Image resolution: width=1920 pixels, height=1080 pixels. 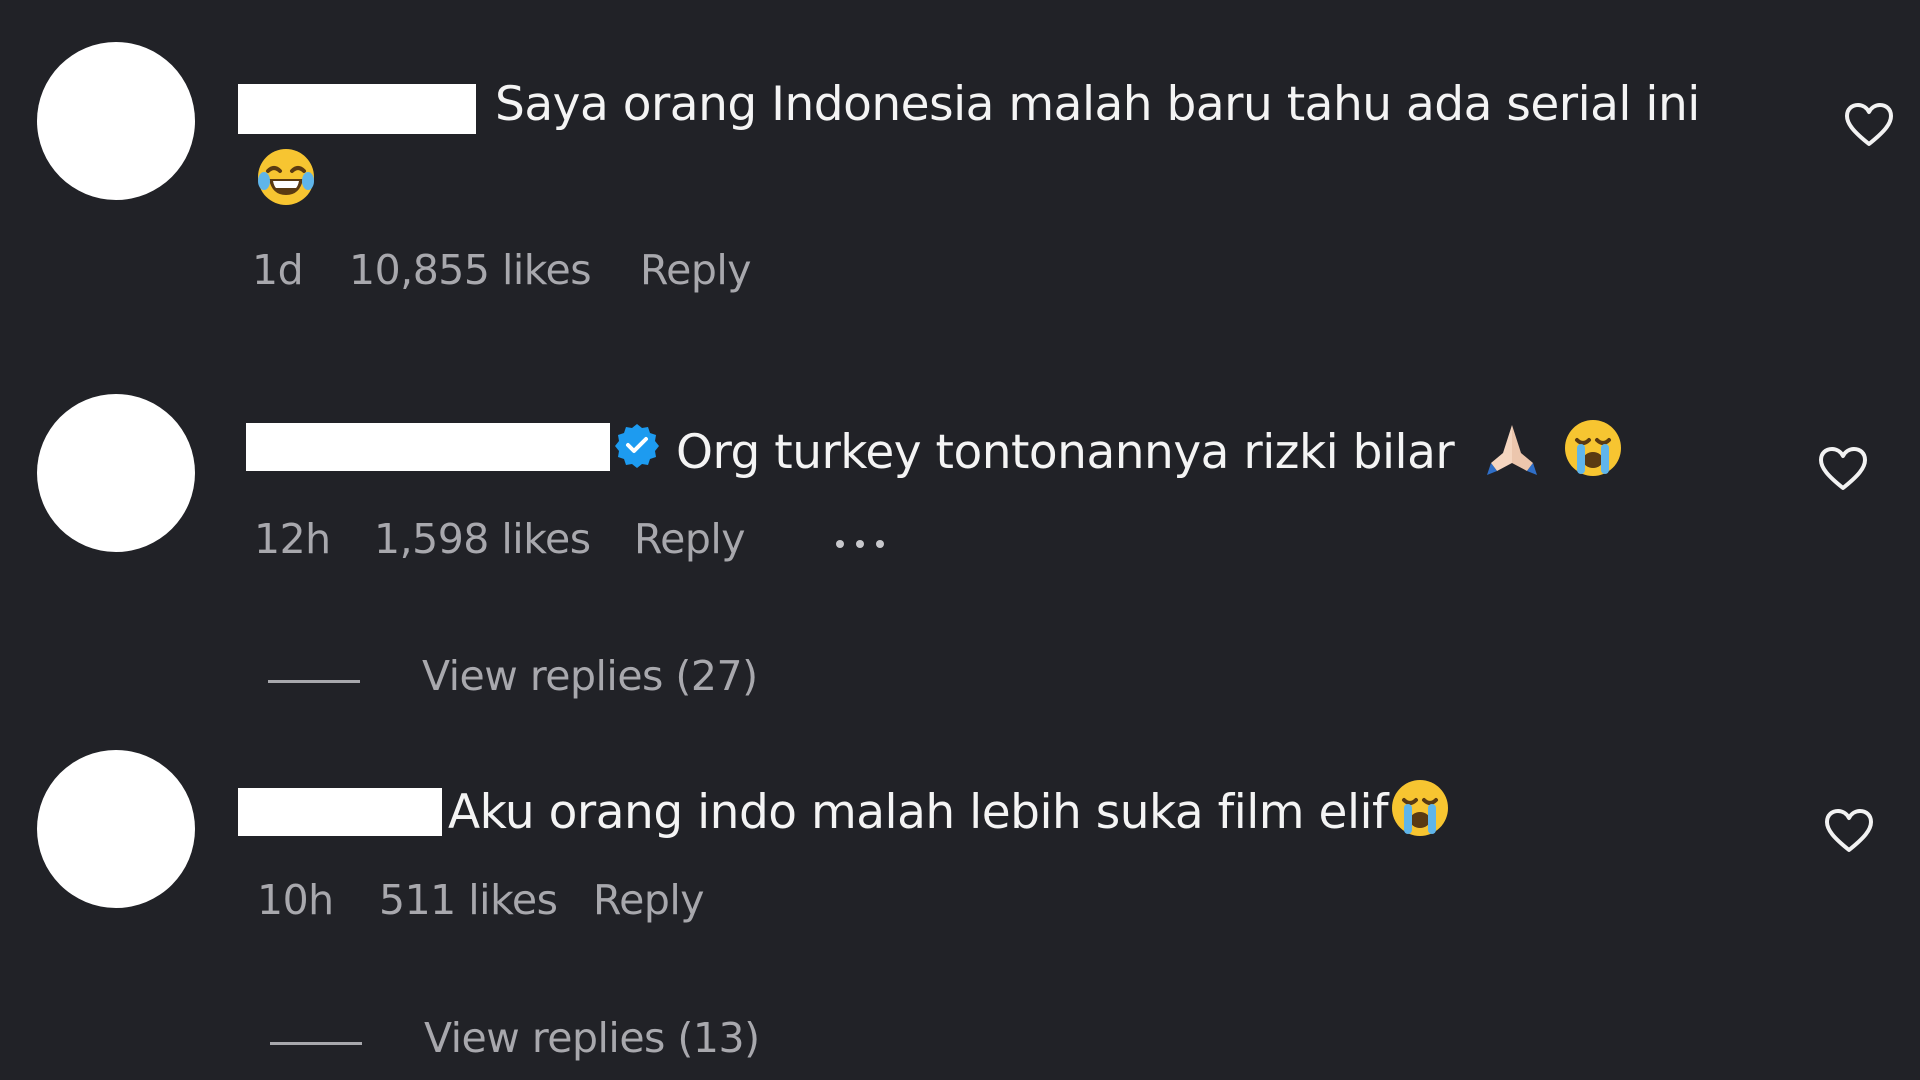 I want to click on view-replies-button: View replies (13), so click(x=570, y=1039).